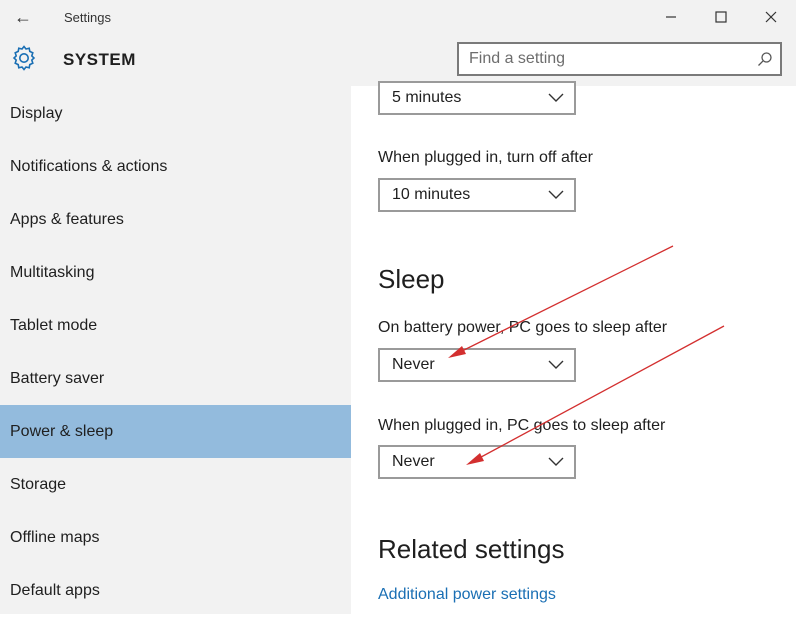 The image size is (796, 617). I want to click on search-input, so click(604, 59).